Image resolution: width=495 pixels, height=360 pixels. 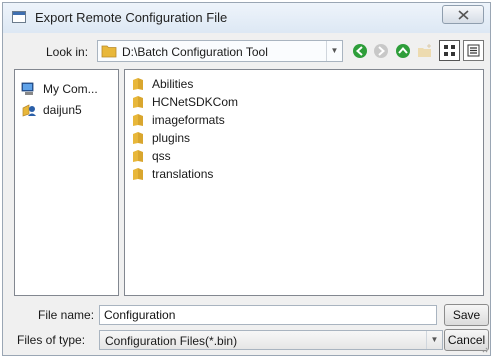 I want to click on close-icon, so click(x=463, y=15).